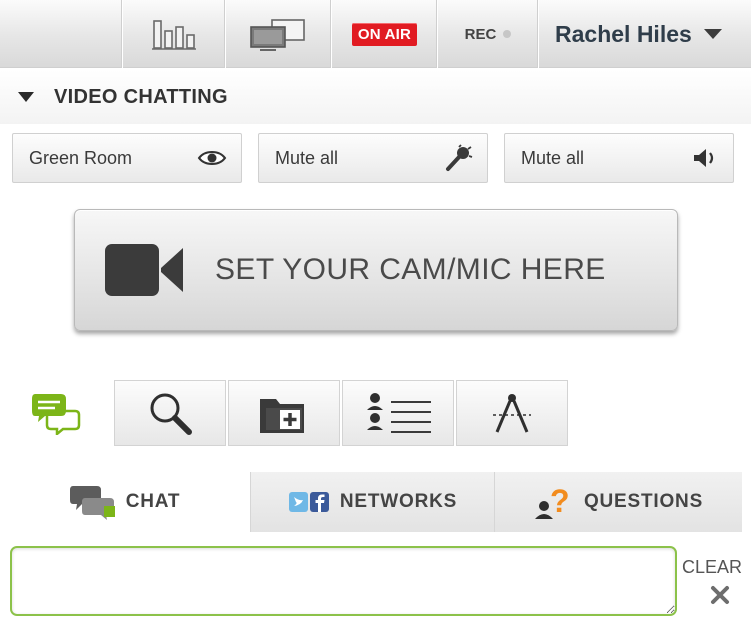 The height and width of the screenshot is (619, 751). I want to click on tab-chat-label: CHAT, so click(153, 501).